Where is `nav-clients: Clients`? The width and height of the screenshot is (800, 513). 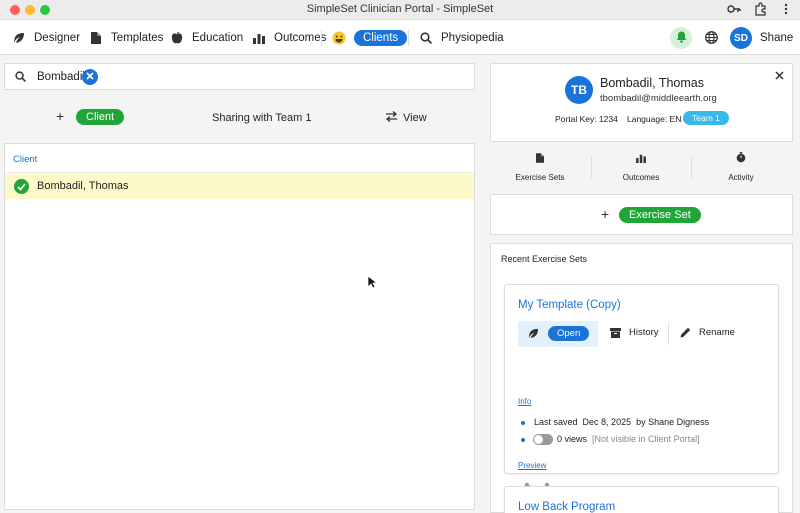
nav-clients: Clients is located at coordinates (370, 38).